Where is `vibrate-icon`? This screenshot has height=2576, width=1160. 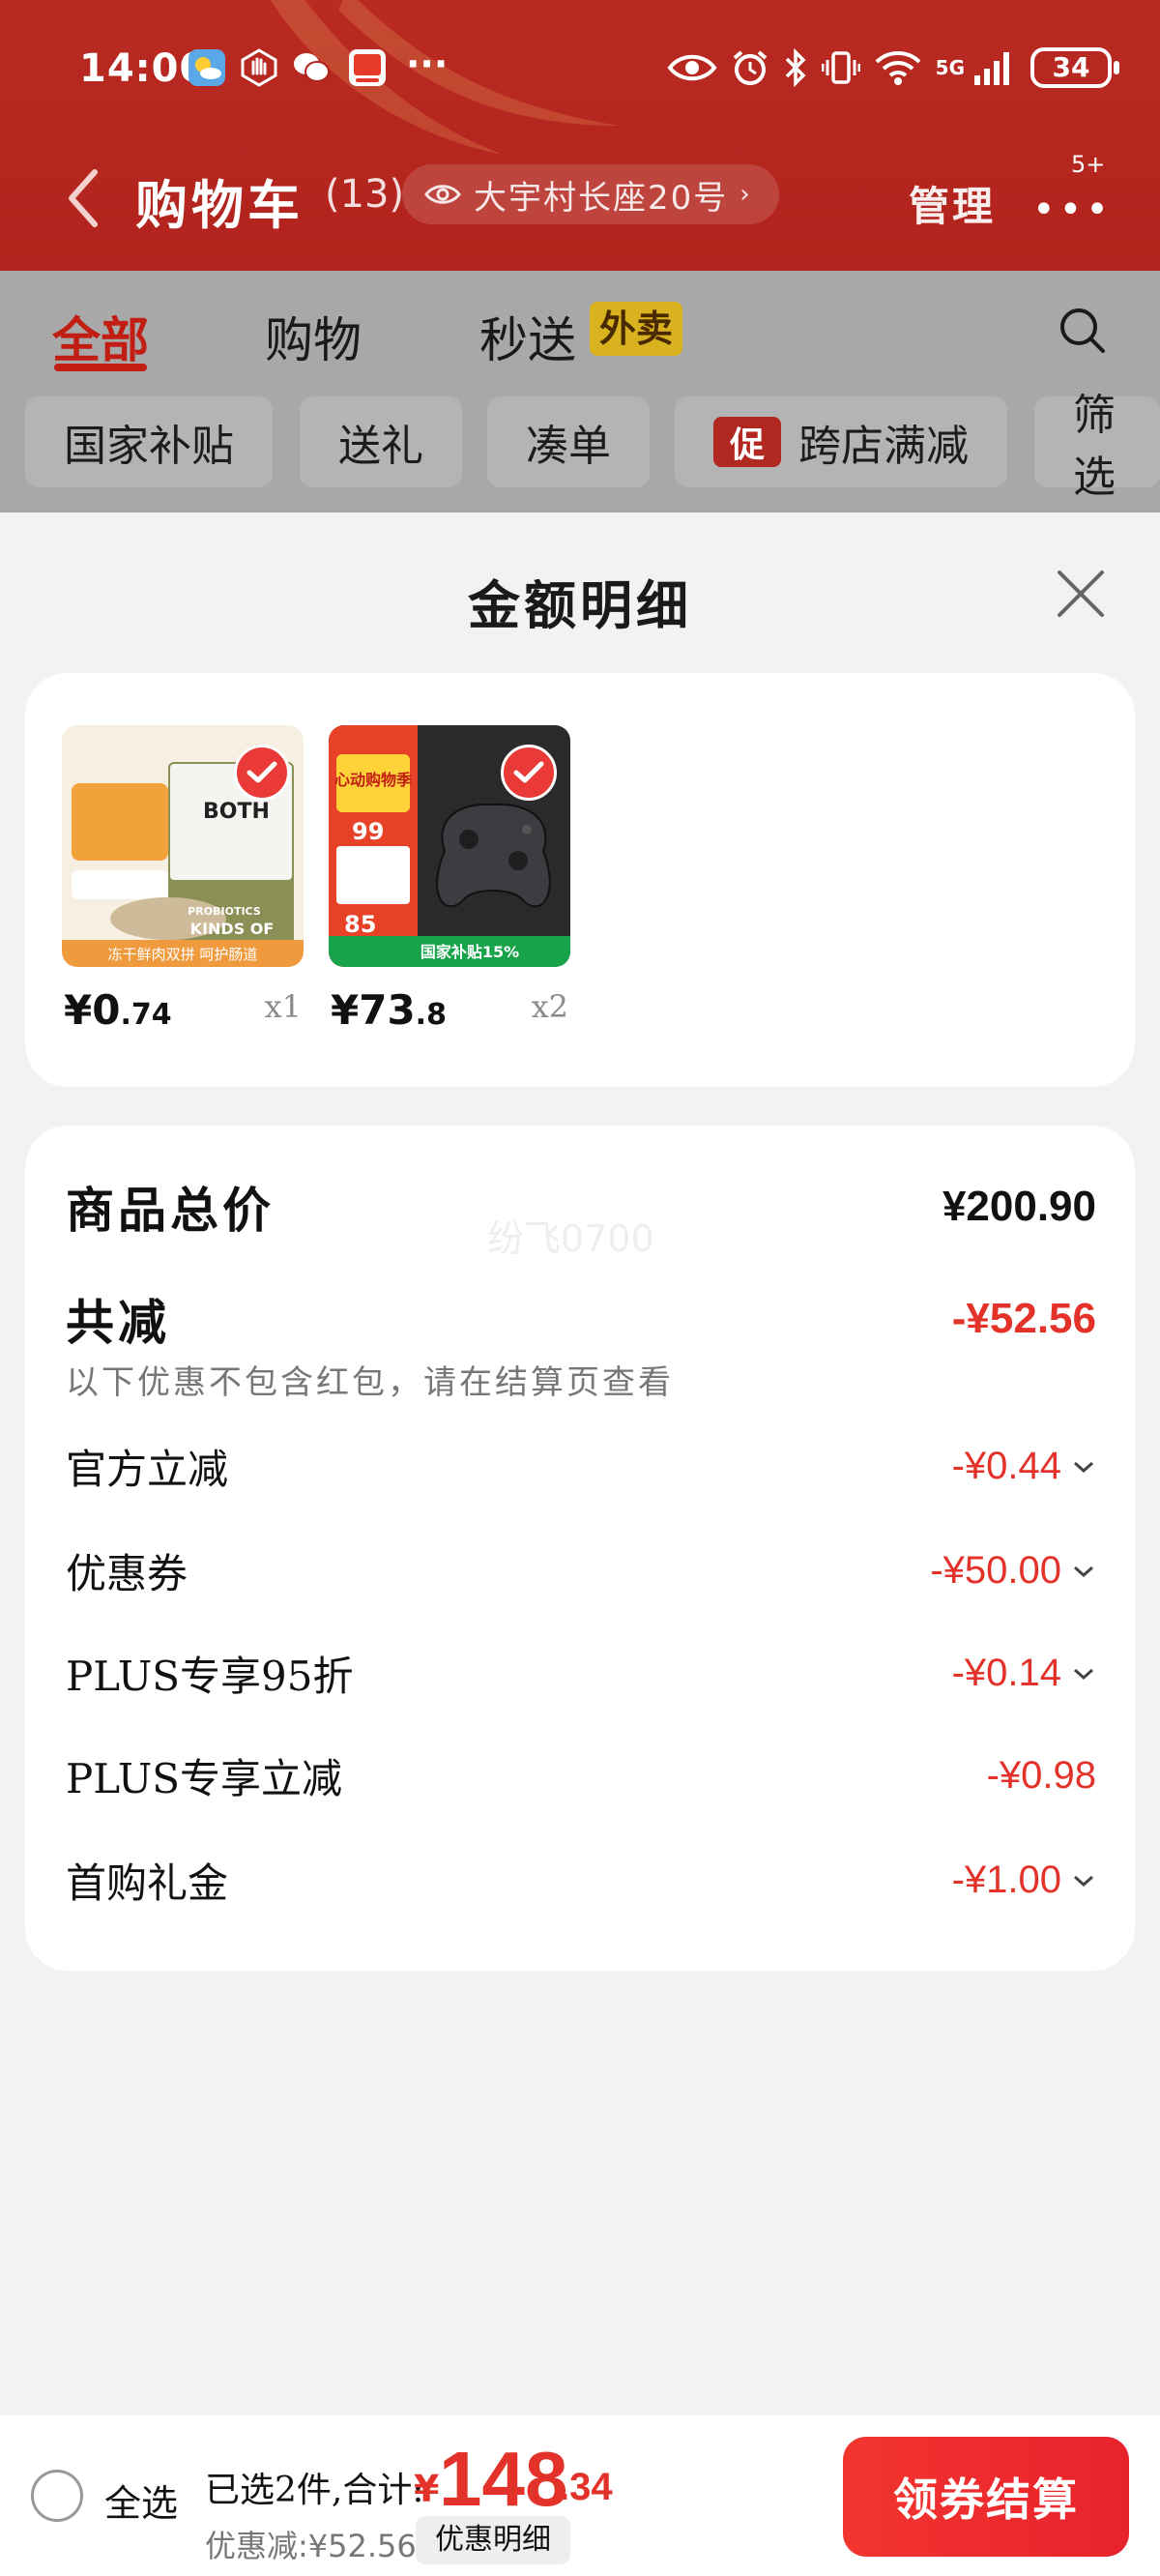 vibrate-icon is located at coordinates (841, 67).